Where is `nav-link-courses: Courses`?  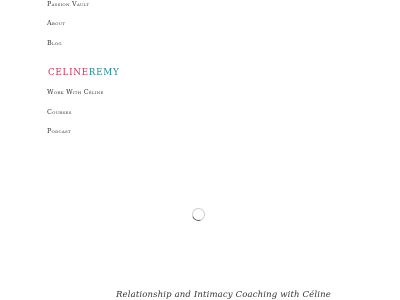 nav-link-courses: Courses is located at coordinates (59, 112).